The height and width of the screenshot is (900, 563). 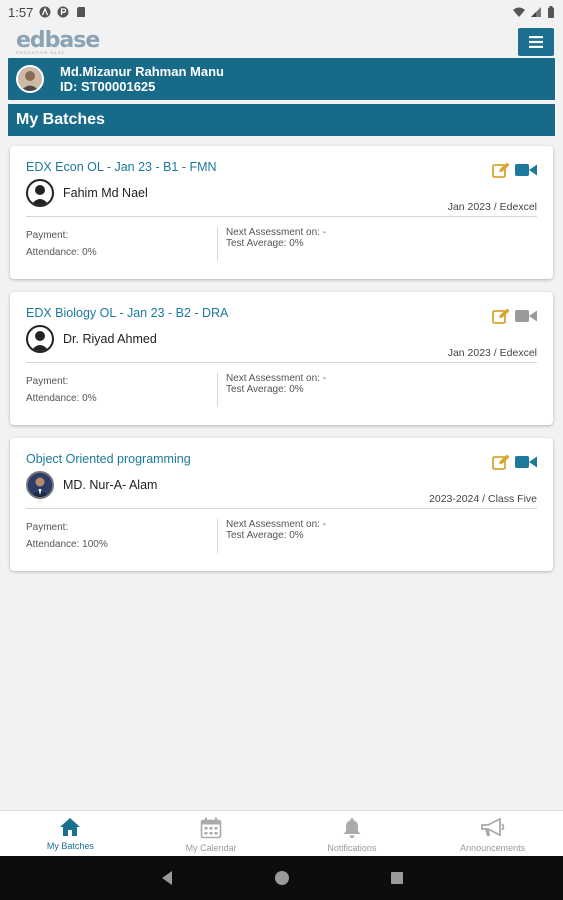 I want to click on home-icon, so click(x=70, y=827).